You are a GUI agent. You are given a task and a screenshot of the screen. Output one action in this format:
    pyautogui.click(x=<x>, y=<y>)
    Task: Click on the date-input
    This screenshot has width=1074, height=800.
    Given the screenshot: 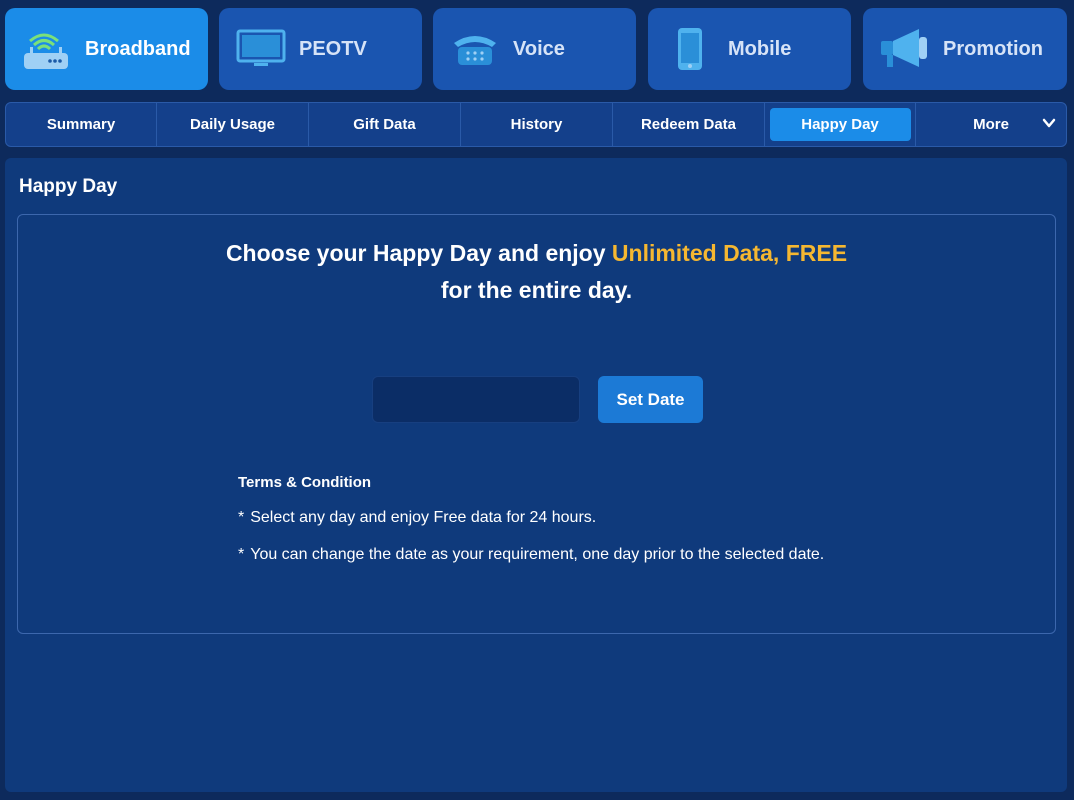 What is the action you would take?
    pyautogui.click(x=476, y=399)
    